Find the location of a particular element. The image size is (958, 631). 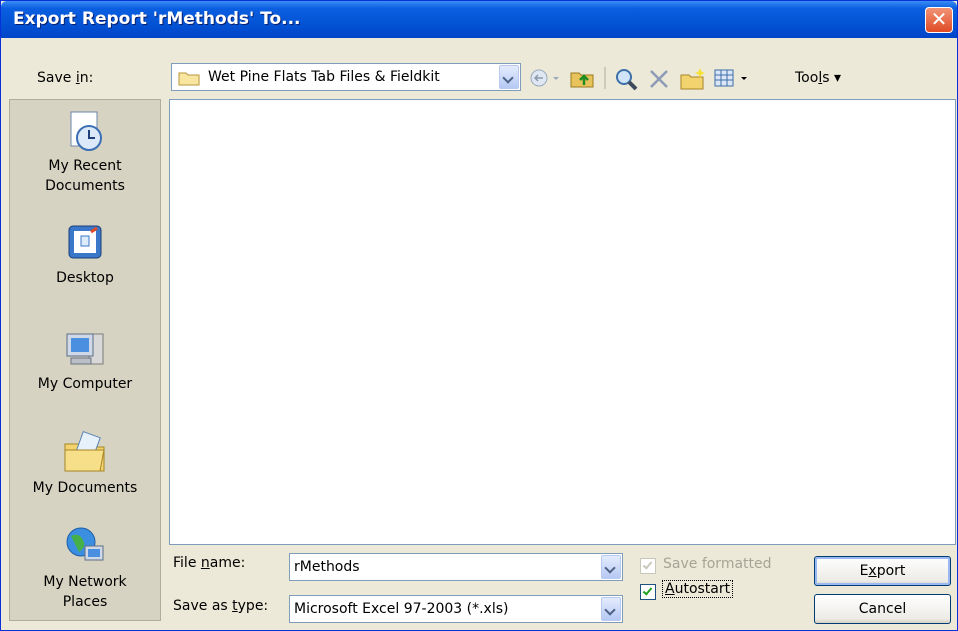

place-label: My Network is located at coordinates (85, 582).